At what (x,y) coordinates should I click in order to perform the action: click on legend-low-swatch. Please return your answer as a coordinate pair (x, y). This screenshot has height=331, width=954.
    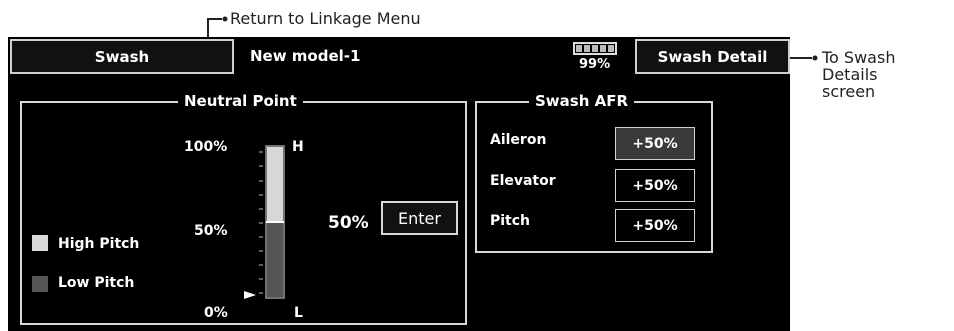
    Looking at the image, I should click on (40, 284).